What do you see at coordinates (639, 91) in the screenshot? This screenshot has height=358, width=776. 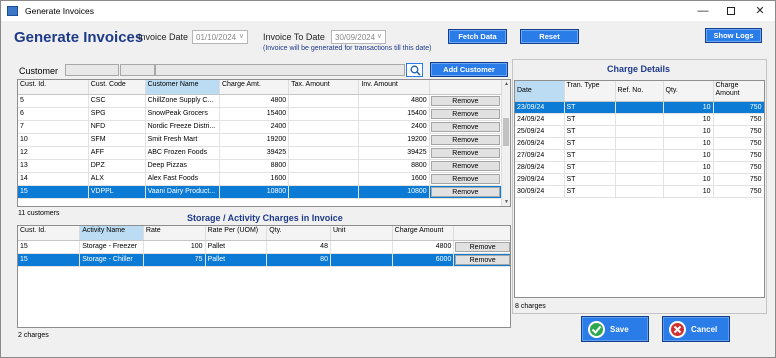 I see `col-ref-no: Ref. No.` at bounding box center [639, 91].